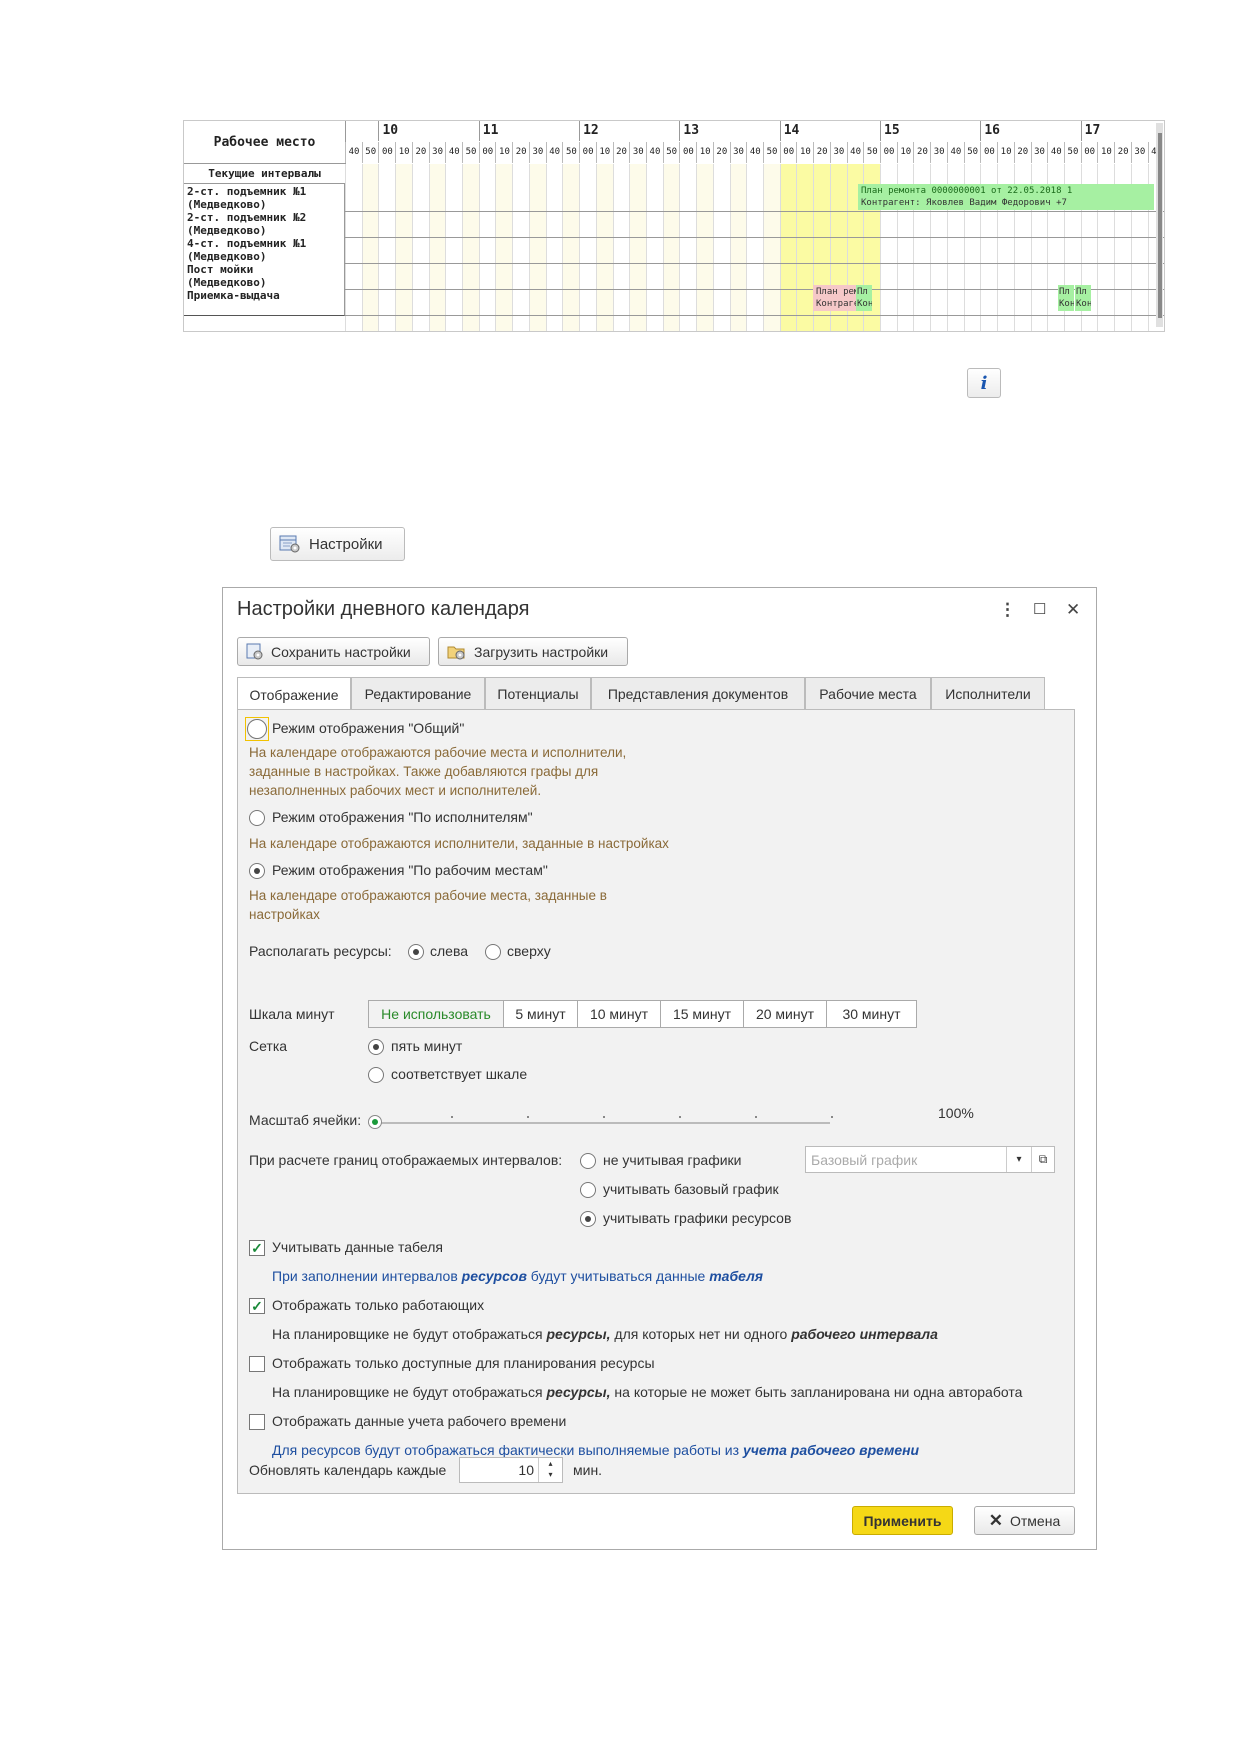  What do you see at coordinates (702, 1014) in the screenshot?
I see `minute-scale-15: 15 минут` at bounding box center [702, 1014].